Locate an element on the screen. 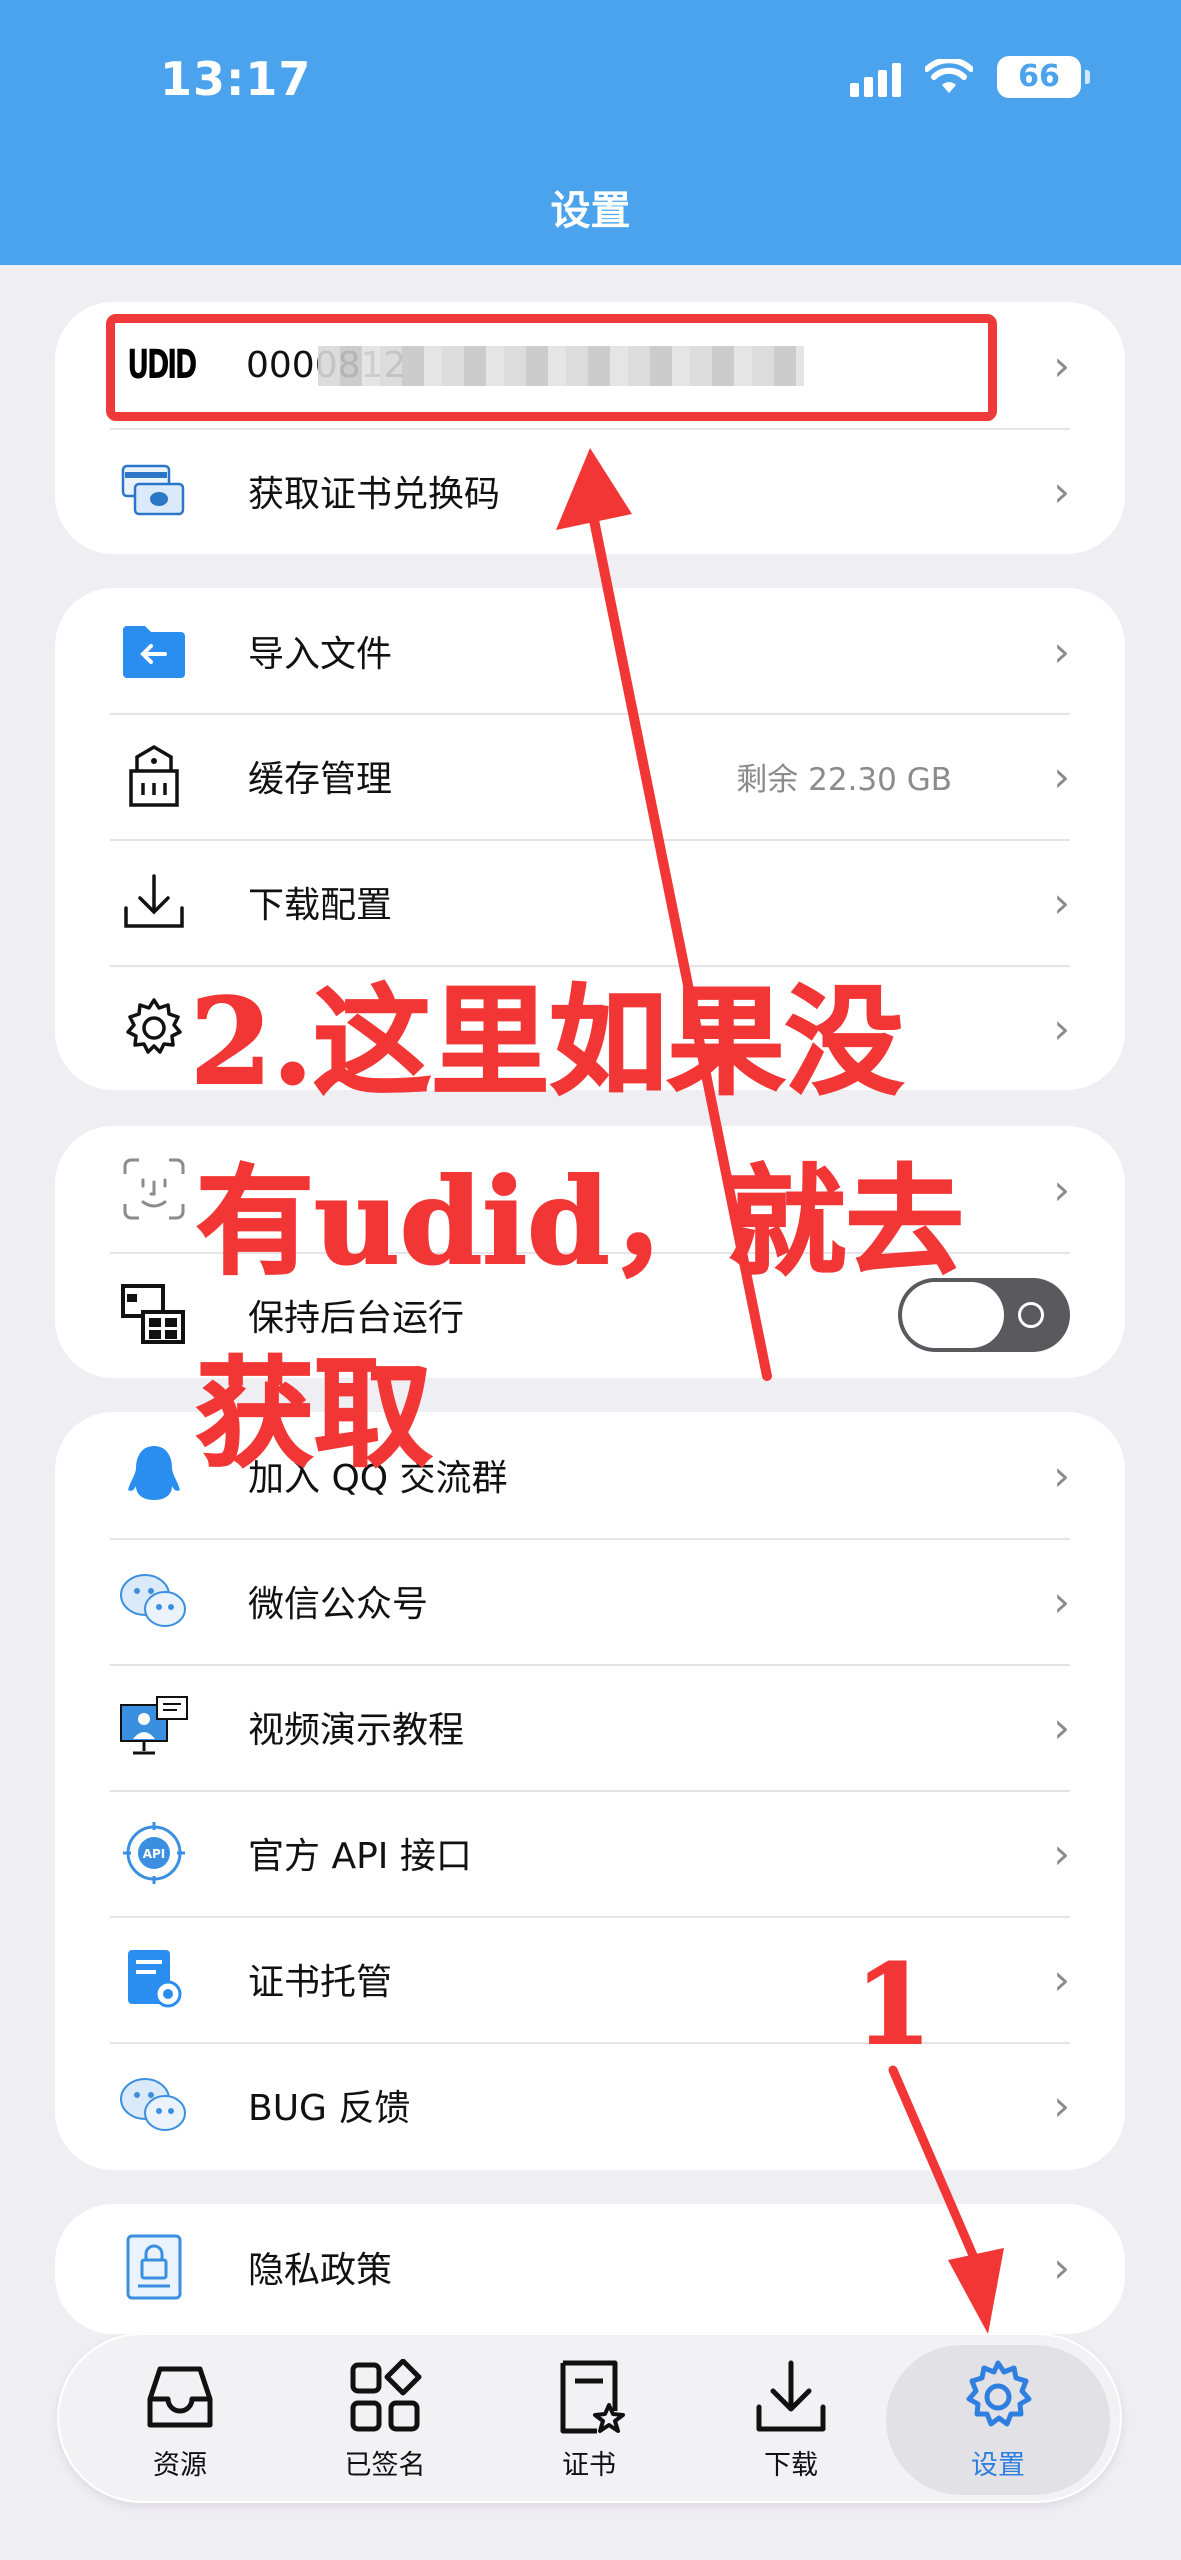 This screenshot has width=1181, height=2560. tab-certificates: 证书 is located at coordinates (589, 2420).